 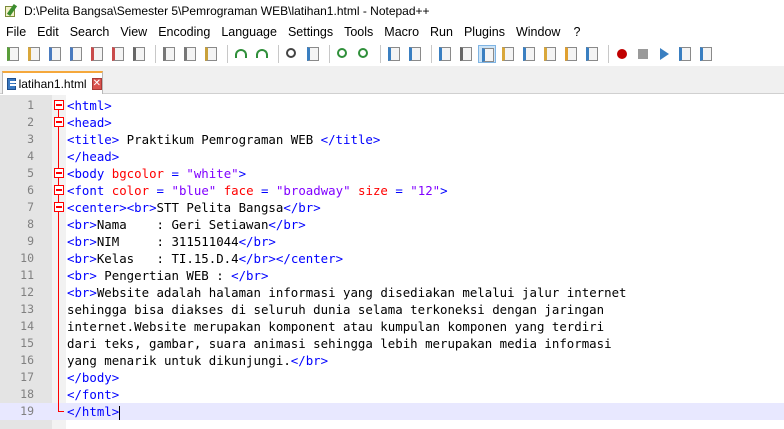 What do you see at coordinates (190, 54) in the screenshot?
I see `copy-icon` at bounding box center [190, 54].